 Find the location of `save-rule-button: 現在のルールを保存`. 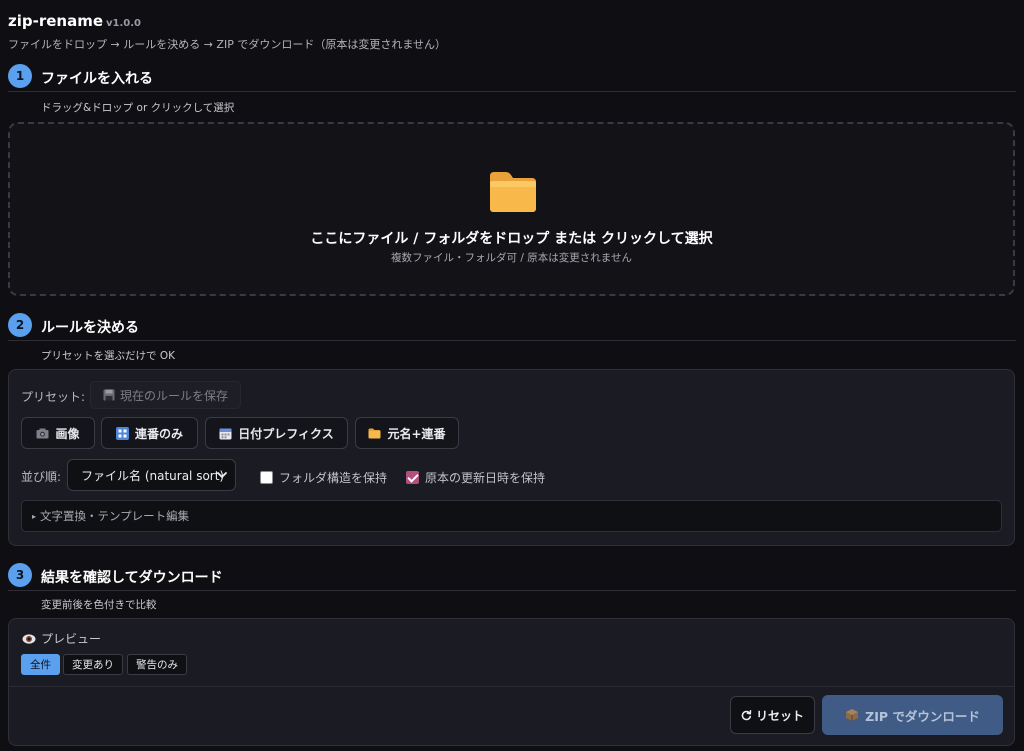

save-rule-button: 現在のルールを保存 is located at coordinates (166, 395).